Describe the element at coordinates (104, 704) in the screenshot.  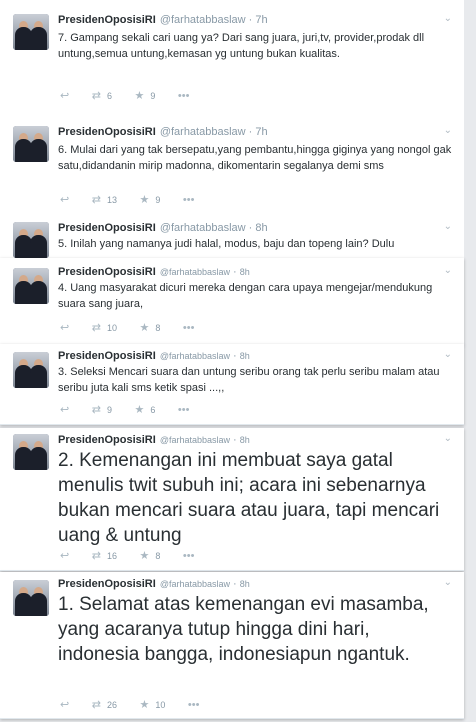
I see `retweet-button: ⇄ 26` at that location.